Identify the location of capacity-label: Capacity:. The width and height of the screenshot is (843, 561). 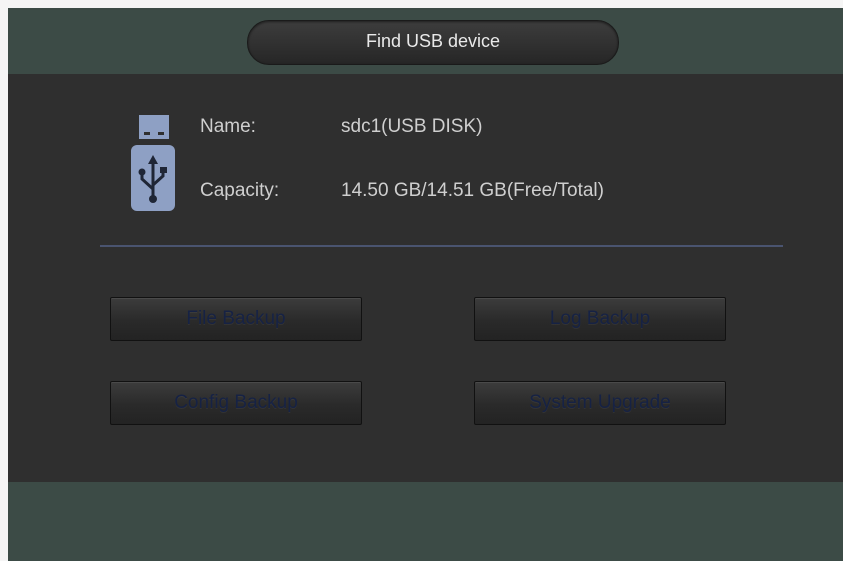
(240, 190).